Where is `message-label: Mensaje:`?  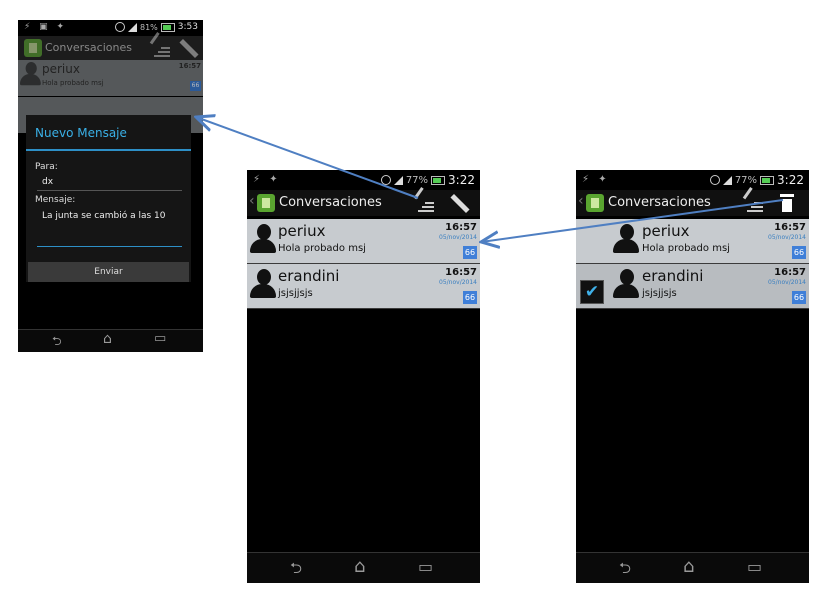
message-label: Mensaje: is located at coordinates (55, 200).